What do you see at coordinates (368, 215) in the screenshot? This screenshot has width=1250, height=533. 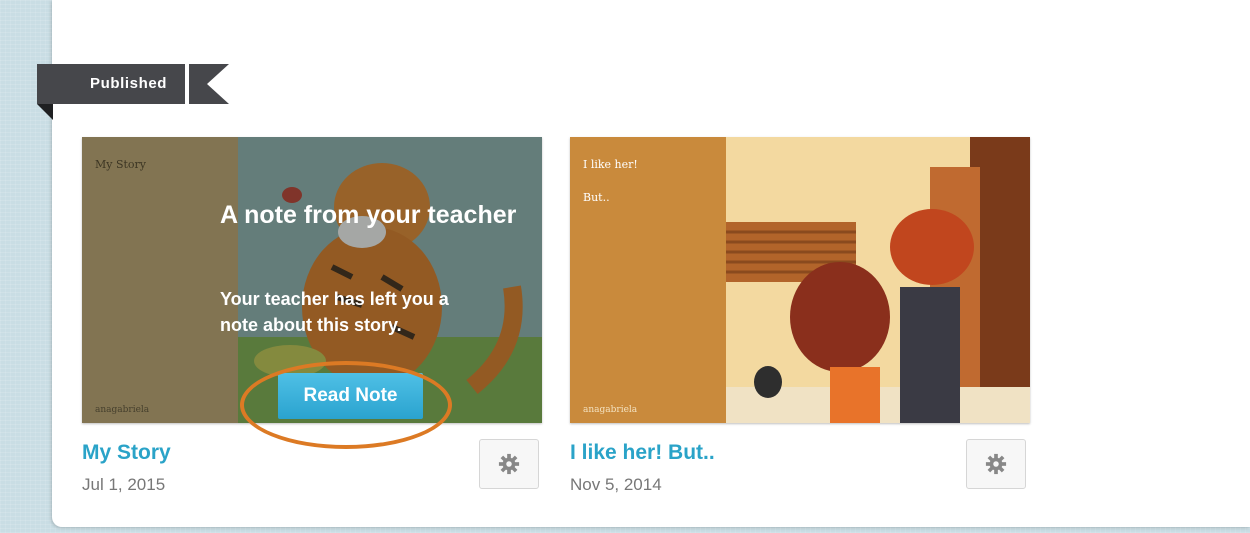 I see `note-heading: A note from your teacher` at bounding box center [368, 215].